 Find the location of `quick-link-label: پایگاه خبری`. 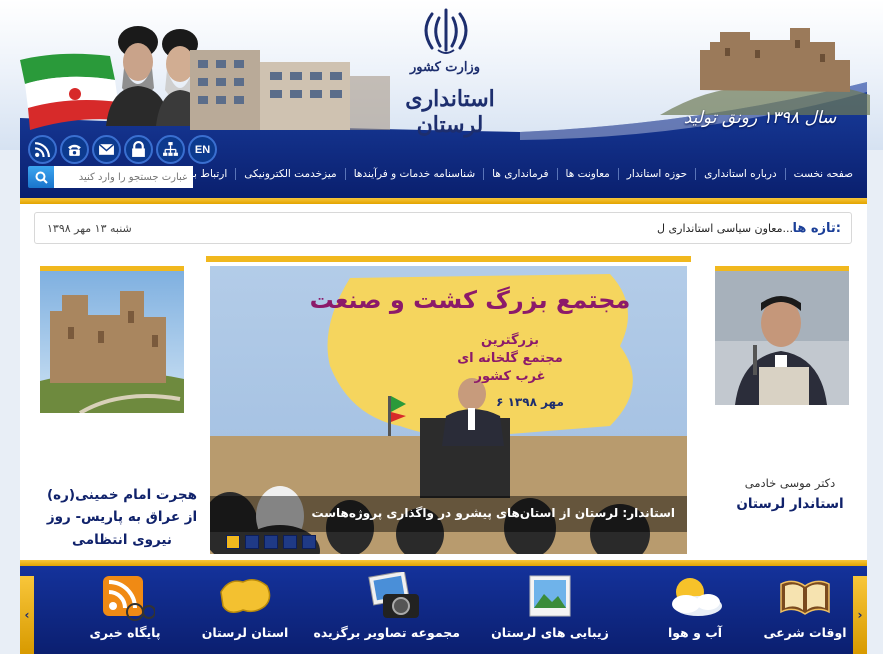

quick-link-label: پایگاه خبری is located at coordinates (125, 632).